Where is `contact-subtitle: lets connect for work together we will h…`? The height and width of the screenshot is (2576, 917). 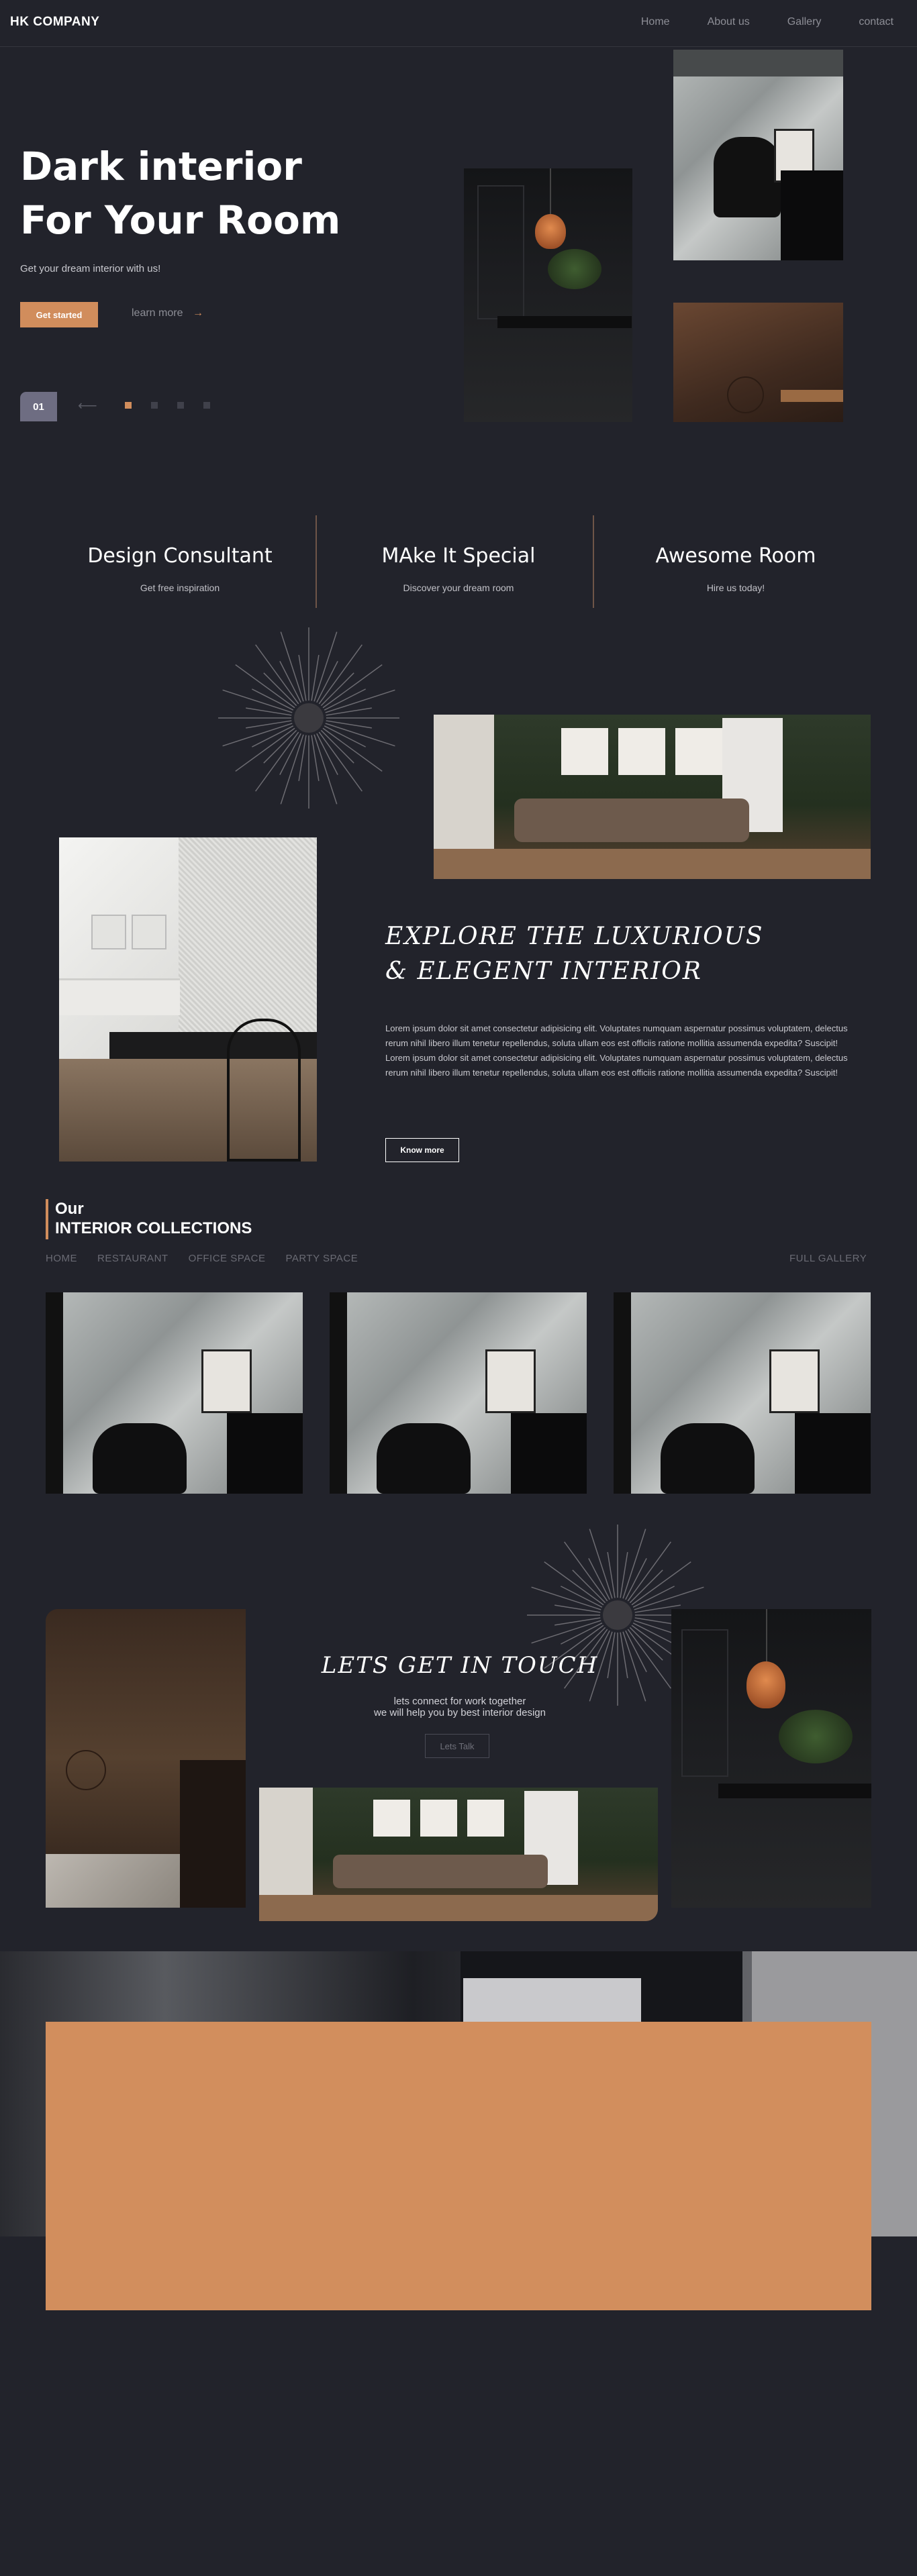
contact-subtitle: lets connect for work together we will h… is located at coordinates (460, 1707).